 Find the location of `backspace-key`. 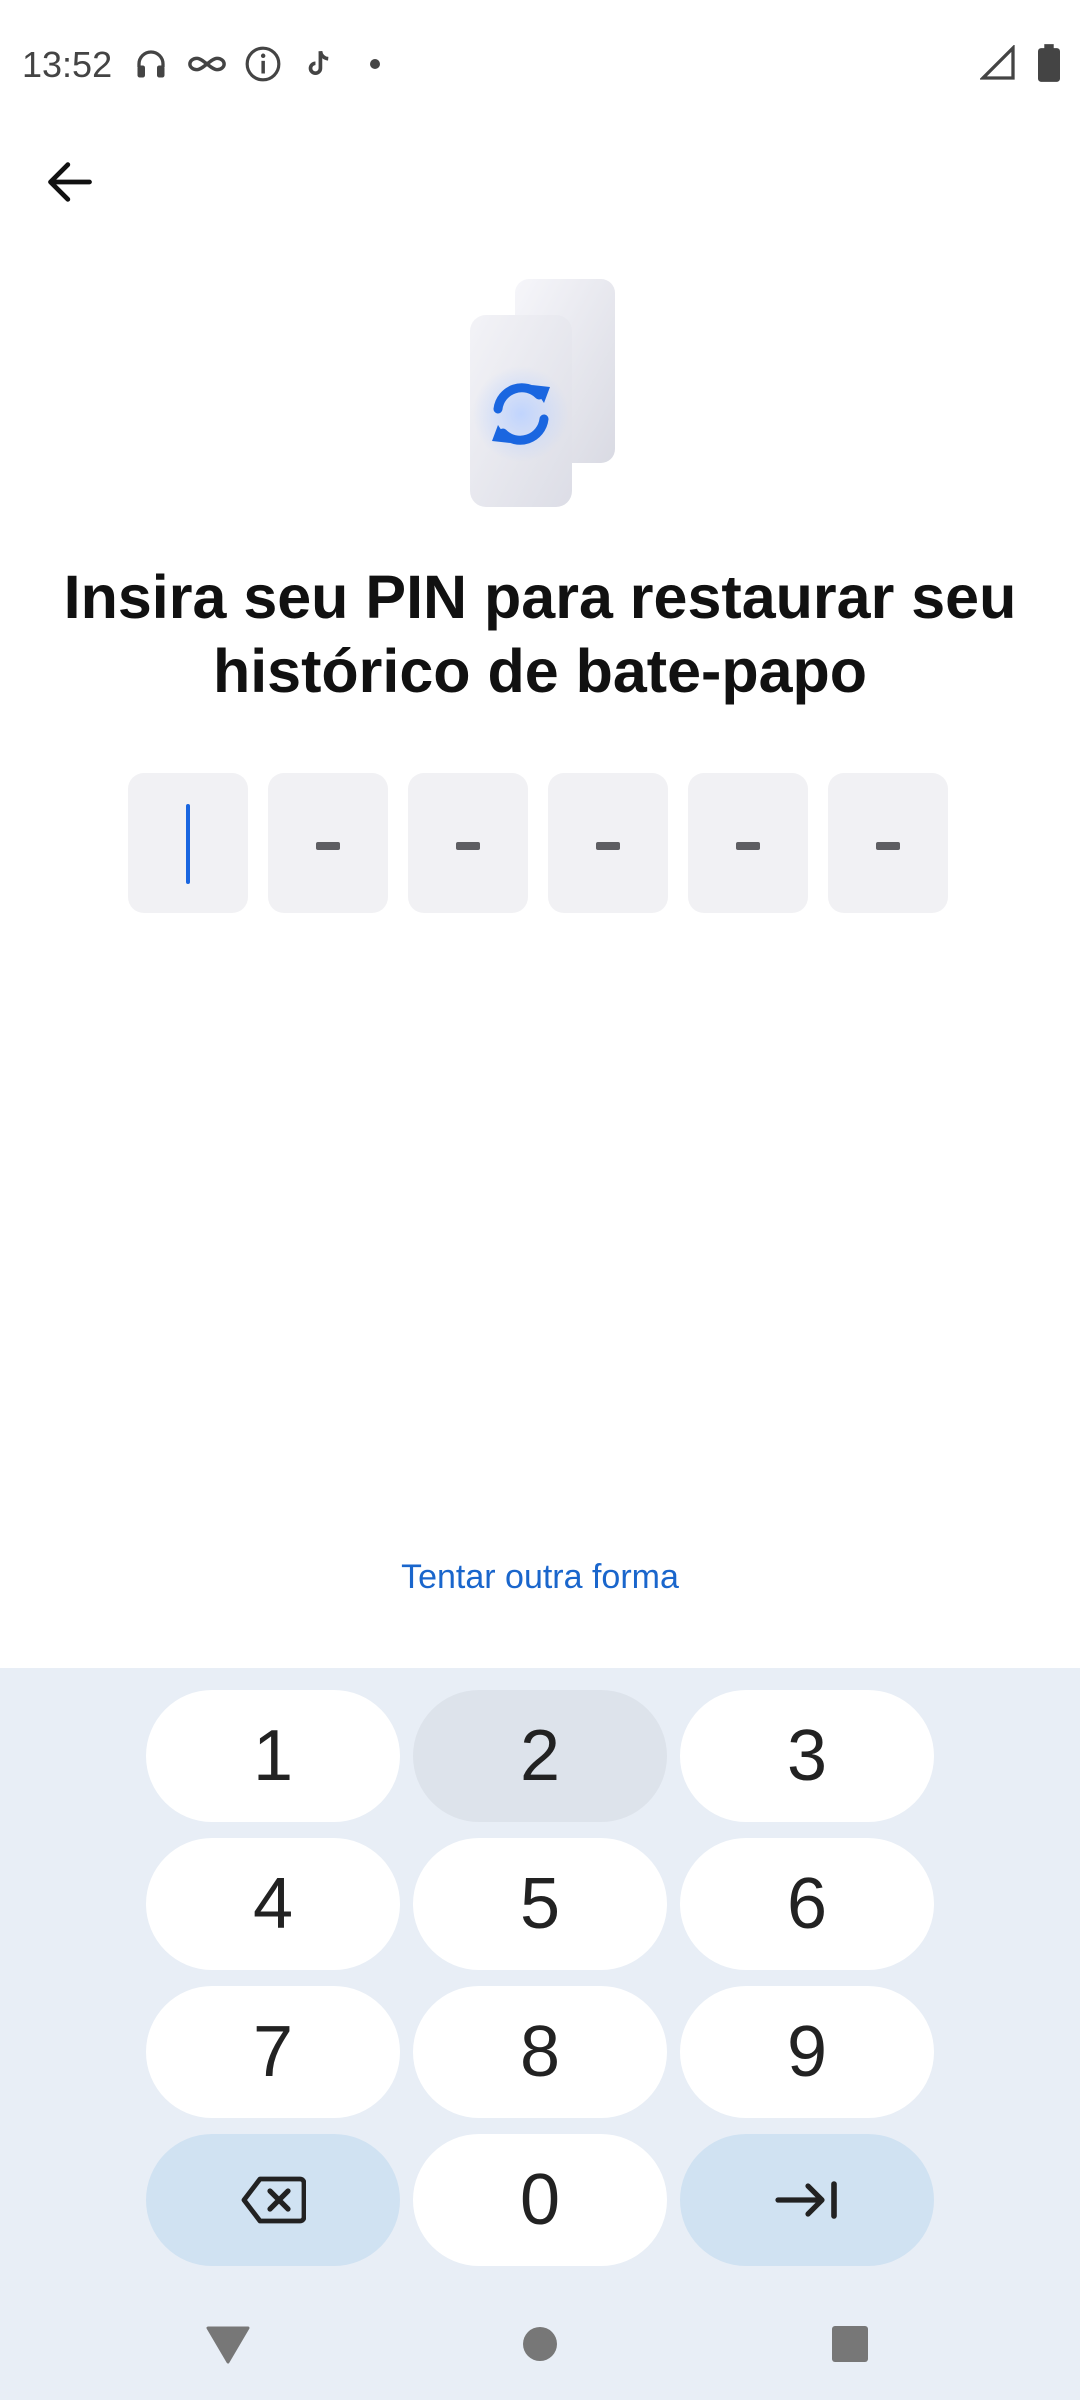

backspace-key is located at coordinates (273, 2200).